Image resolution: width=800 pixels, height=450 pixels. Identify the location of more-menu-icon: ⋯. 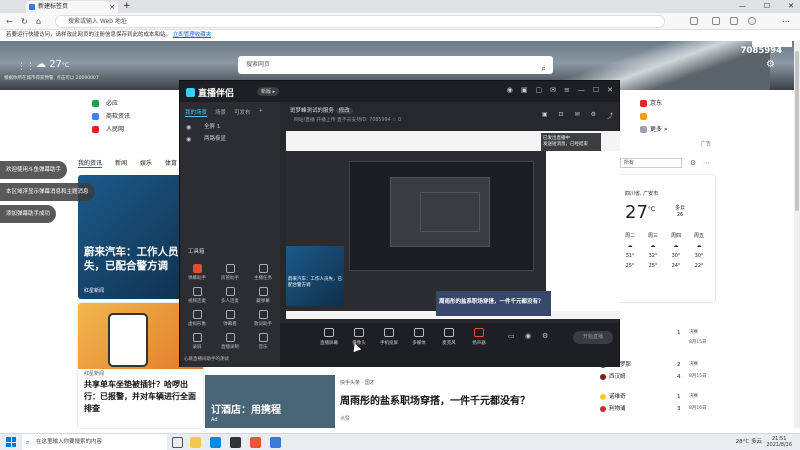
(786, 21).